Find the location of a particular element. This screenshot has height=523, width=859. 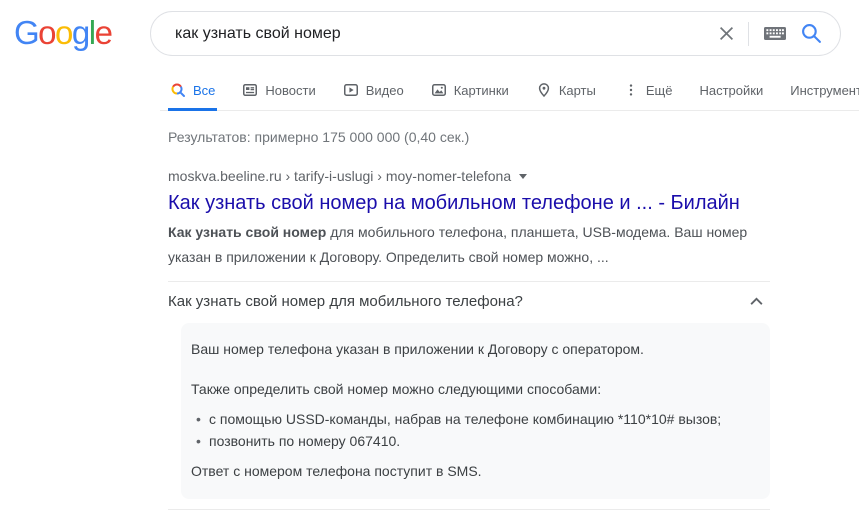

answer-bullet: позвонить по номеру 067410. is located at coordinates (468, 441).